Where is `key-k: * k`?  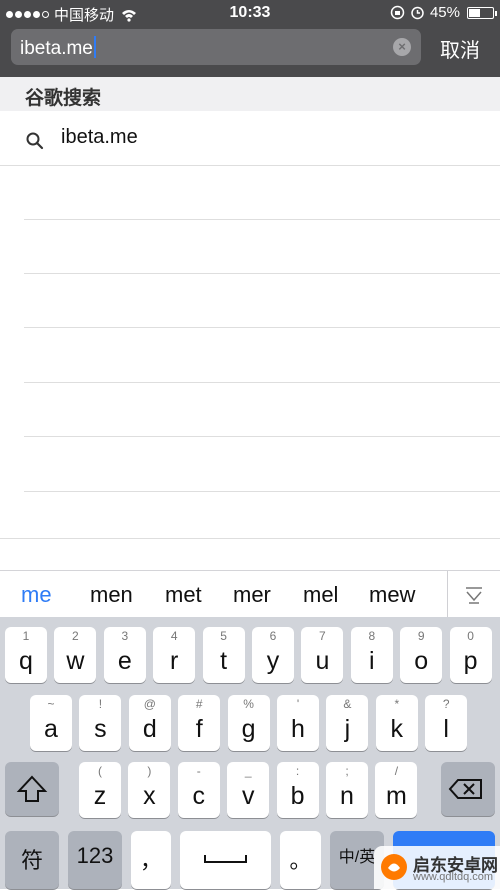
key-k: * k is located at coordinates (396, 723).